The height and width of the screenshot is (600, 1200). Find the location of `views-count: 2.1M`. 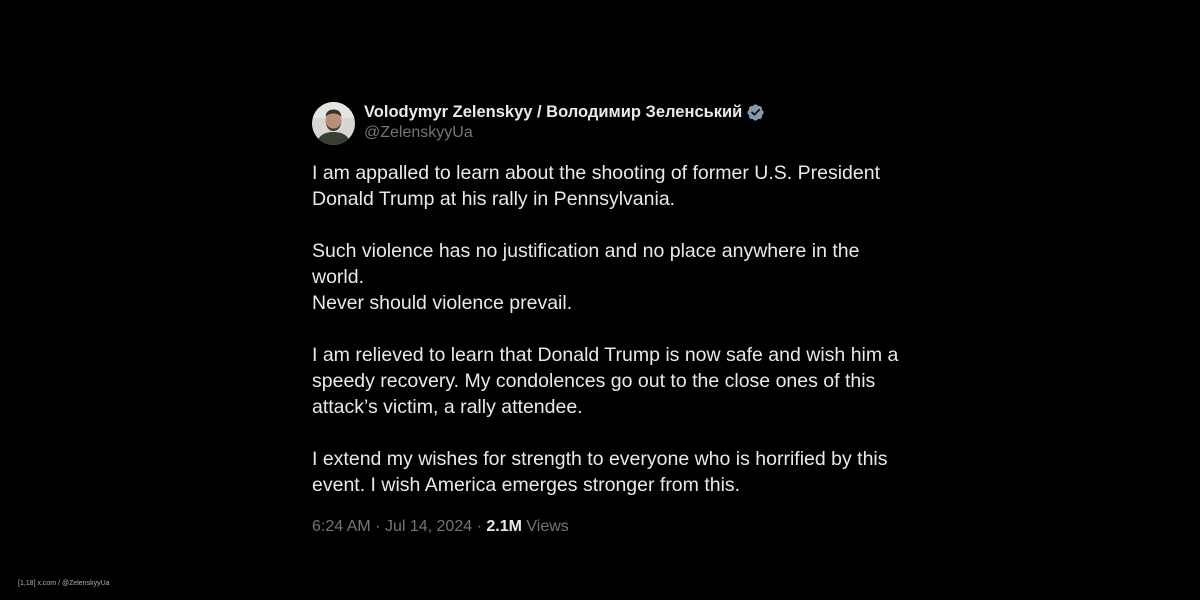

views-count: 2.1M is located at coordinates (504, 526).